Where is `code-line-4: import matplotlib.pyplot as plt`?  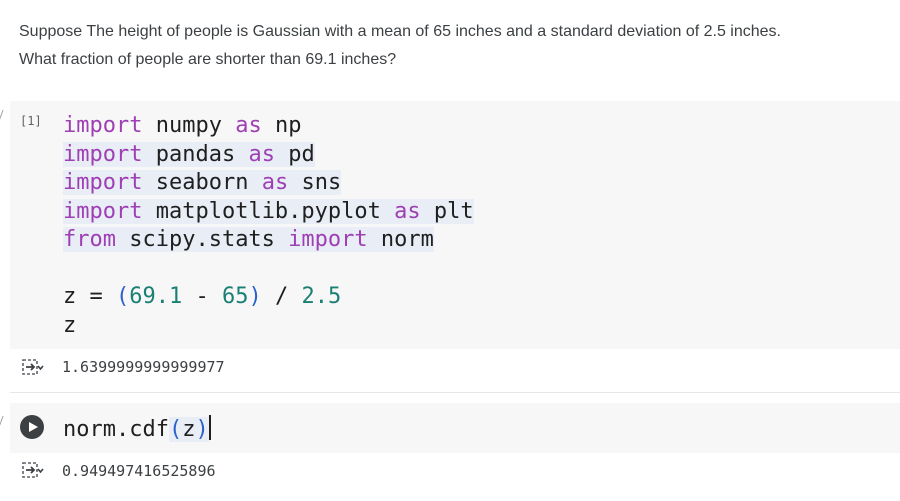
code-line-4: import matplotlib.pyplot as plt is located at coordinates (268, 211).